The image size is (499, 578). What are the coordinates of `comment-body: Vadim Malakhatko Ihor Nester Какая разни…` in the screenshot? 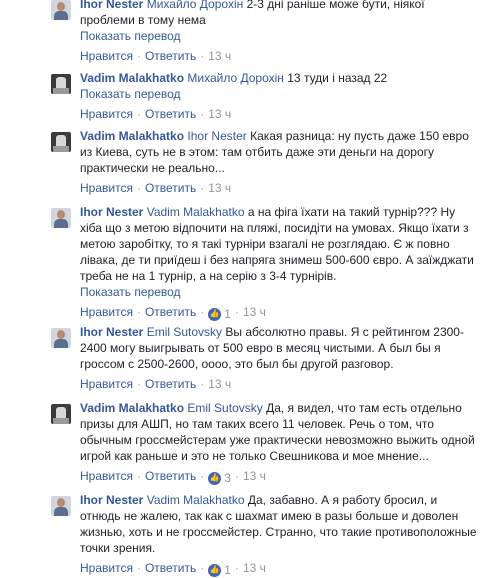 It's located at (278, 162).